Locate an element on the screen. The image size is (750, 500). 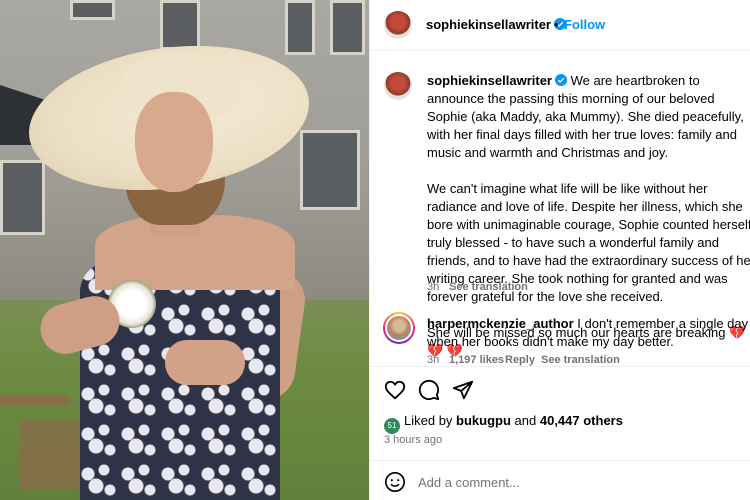
likes-and: and is located at coordinates (525, 420).